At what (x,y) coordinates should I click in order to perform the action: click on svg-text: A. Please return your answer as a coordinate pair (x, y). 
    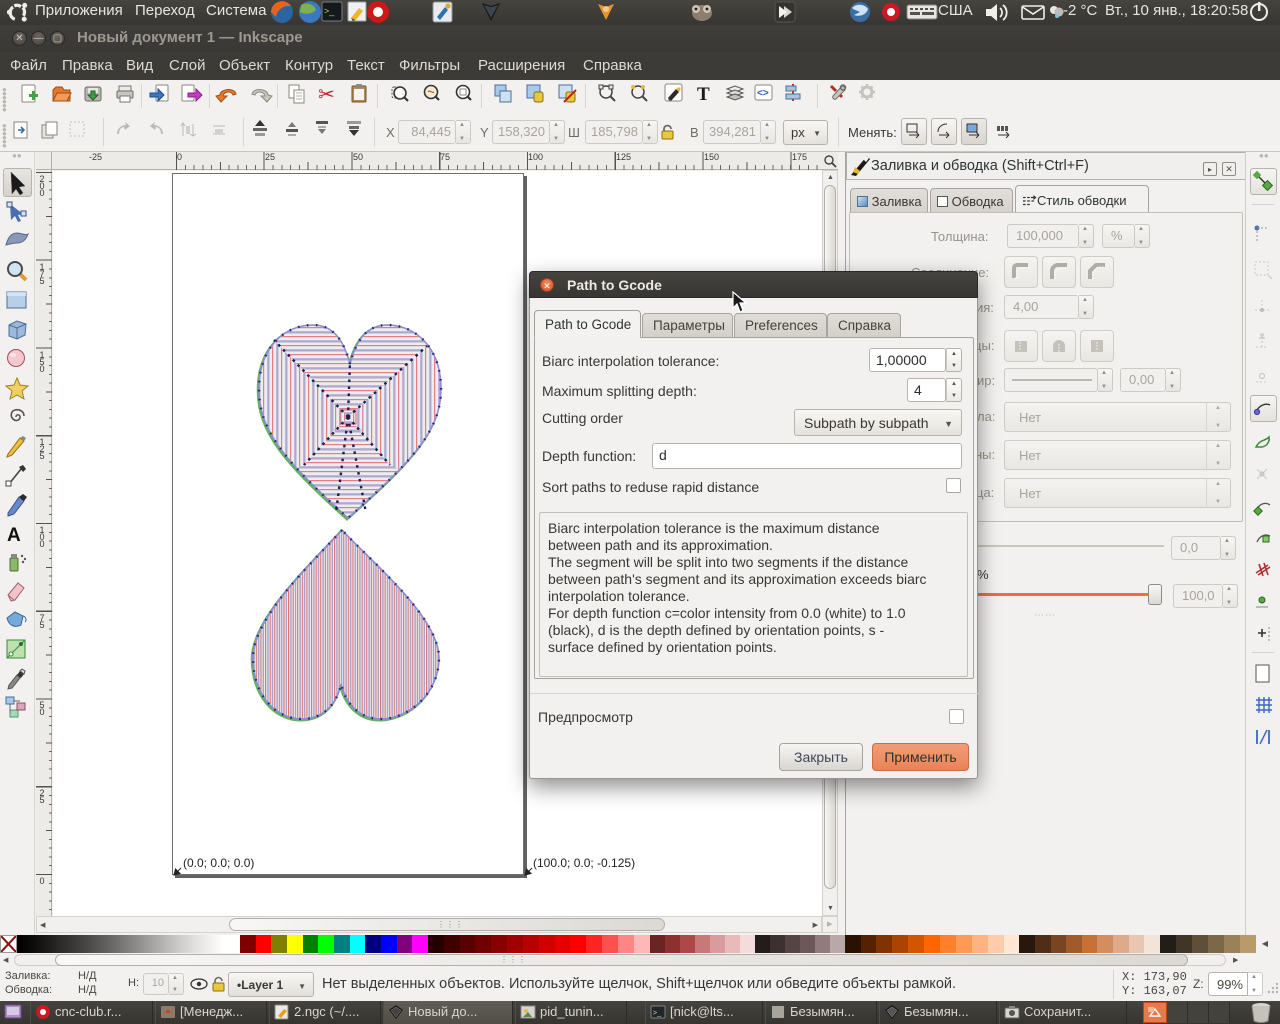
    Looking at the image, I should click on (14, 535).